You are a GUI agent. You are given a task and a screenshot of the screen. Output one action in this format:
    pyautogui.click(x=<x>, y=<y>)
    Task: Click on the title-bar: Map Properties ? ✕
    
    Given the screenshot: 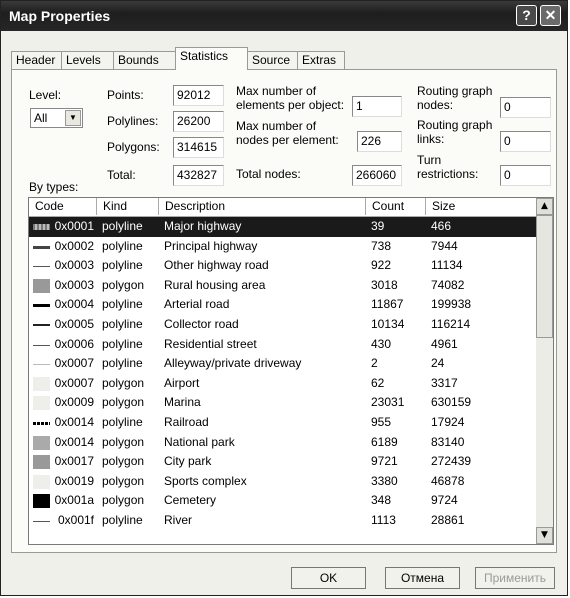 What is the action you would take?
    pyautogui.click(x=284, y=16)
    